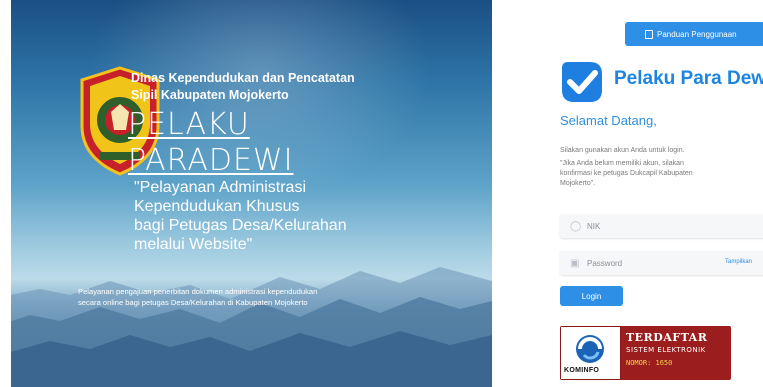 The image size is (763, 387). What do you see at coordinates (622, 163) in the screenshot?
I see `account-note-line-1: "Jika Anda belum memiliki akun, silakan` at bounding box center [622, 163].